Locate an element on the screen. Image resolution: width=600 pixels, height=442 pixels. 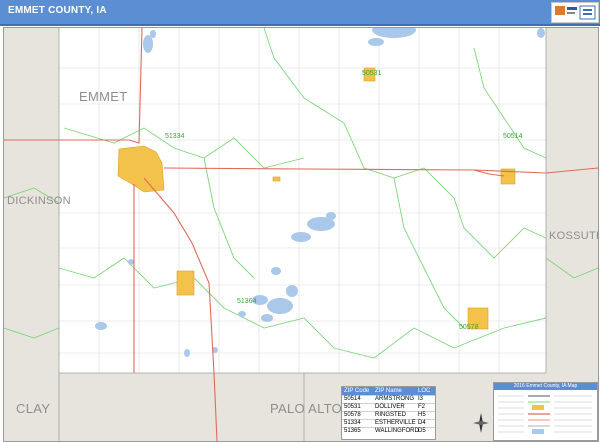
legend-zip: 50514 is located at coordinates (352, 399).